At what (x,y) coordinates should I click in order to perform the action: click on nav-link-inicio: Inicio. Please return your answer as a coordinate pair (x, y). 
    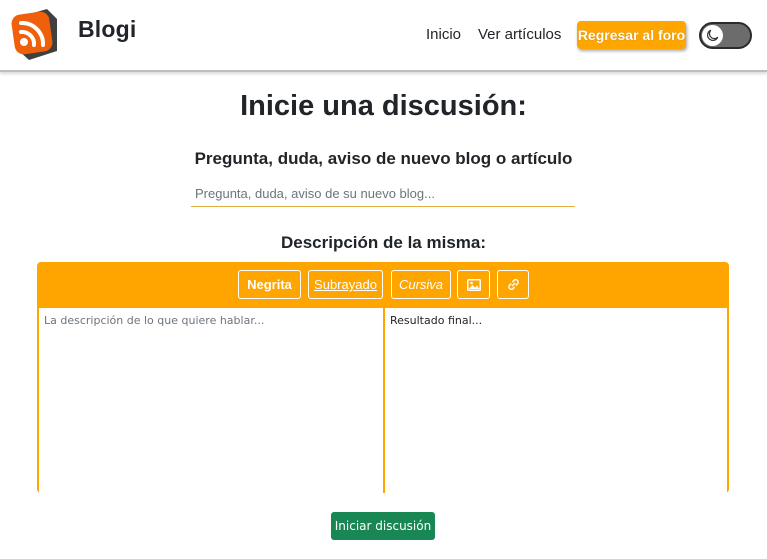
    Looking at the image, I should click on (443, 34).